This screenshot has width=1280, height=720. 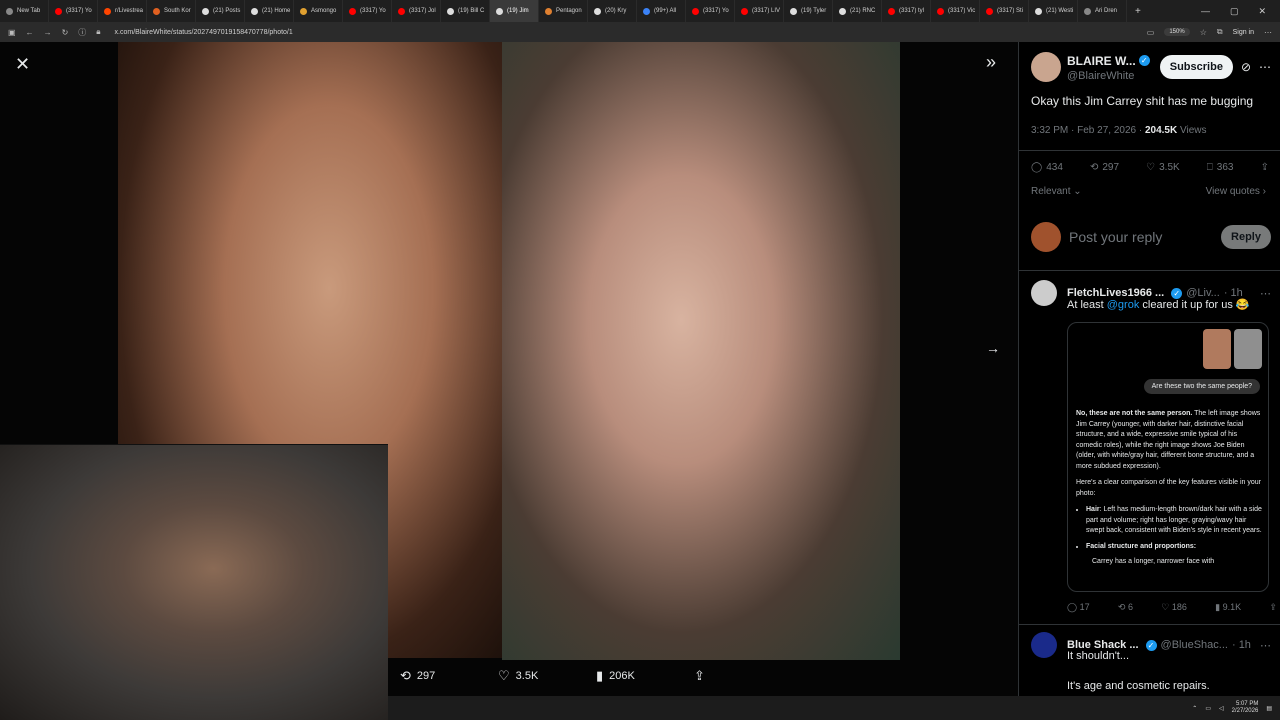 What do you see at coordinates (645, 676) in the screenshot?
I see `views-button: ▮ 206K` at bounding box center [645, 676].